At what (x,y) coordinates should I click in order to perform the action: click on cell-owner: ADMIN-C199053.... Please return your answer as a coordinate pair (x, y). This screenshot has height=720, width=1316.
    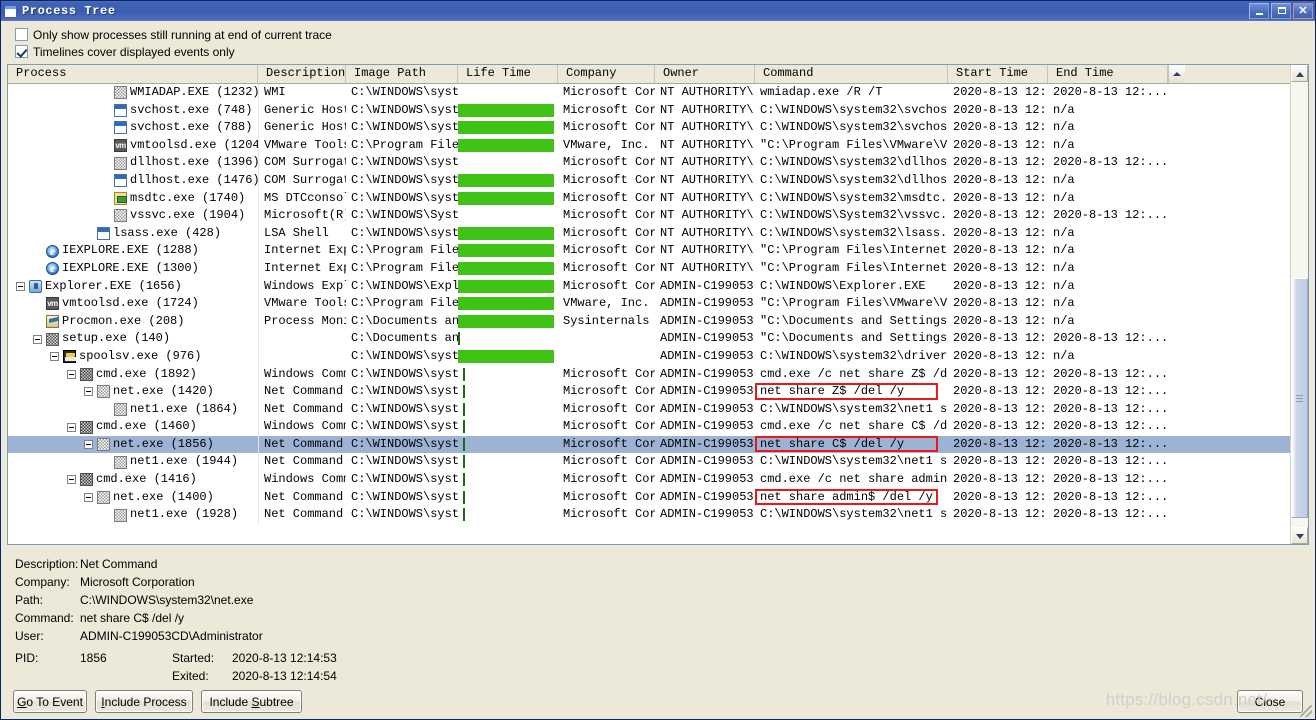
    Looking at the image, I should click on (707, 320).